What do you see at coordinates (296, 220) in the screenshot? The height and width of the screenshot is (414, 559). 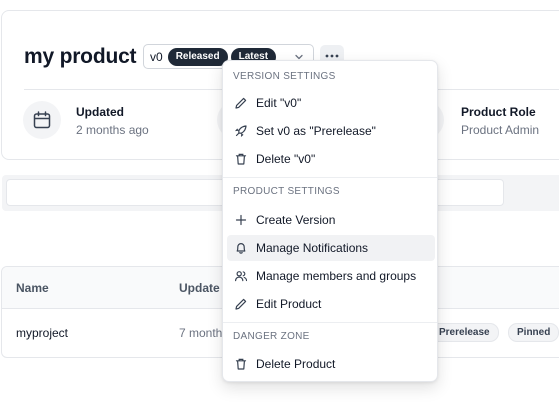 I see `menu-item-label: Create Version` at bounding box center [296, 220].